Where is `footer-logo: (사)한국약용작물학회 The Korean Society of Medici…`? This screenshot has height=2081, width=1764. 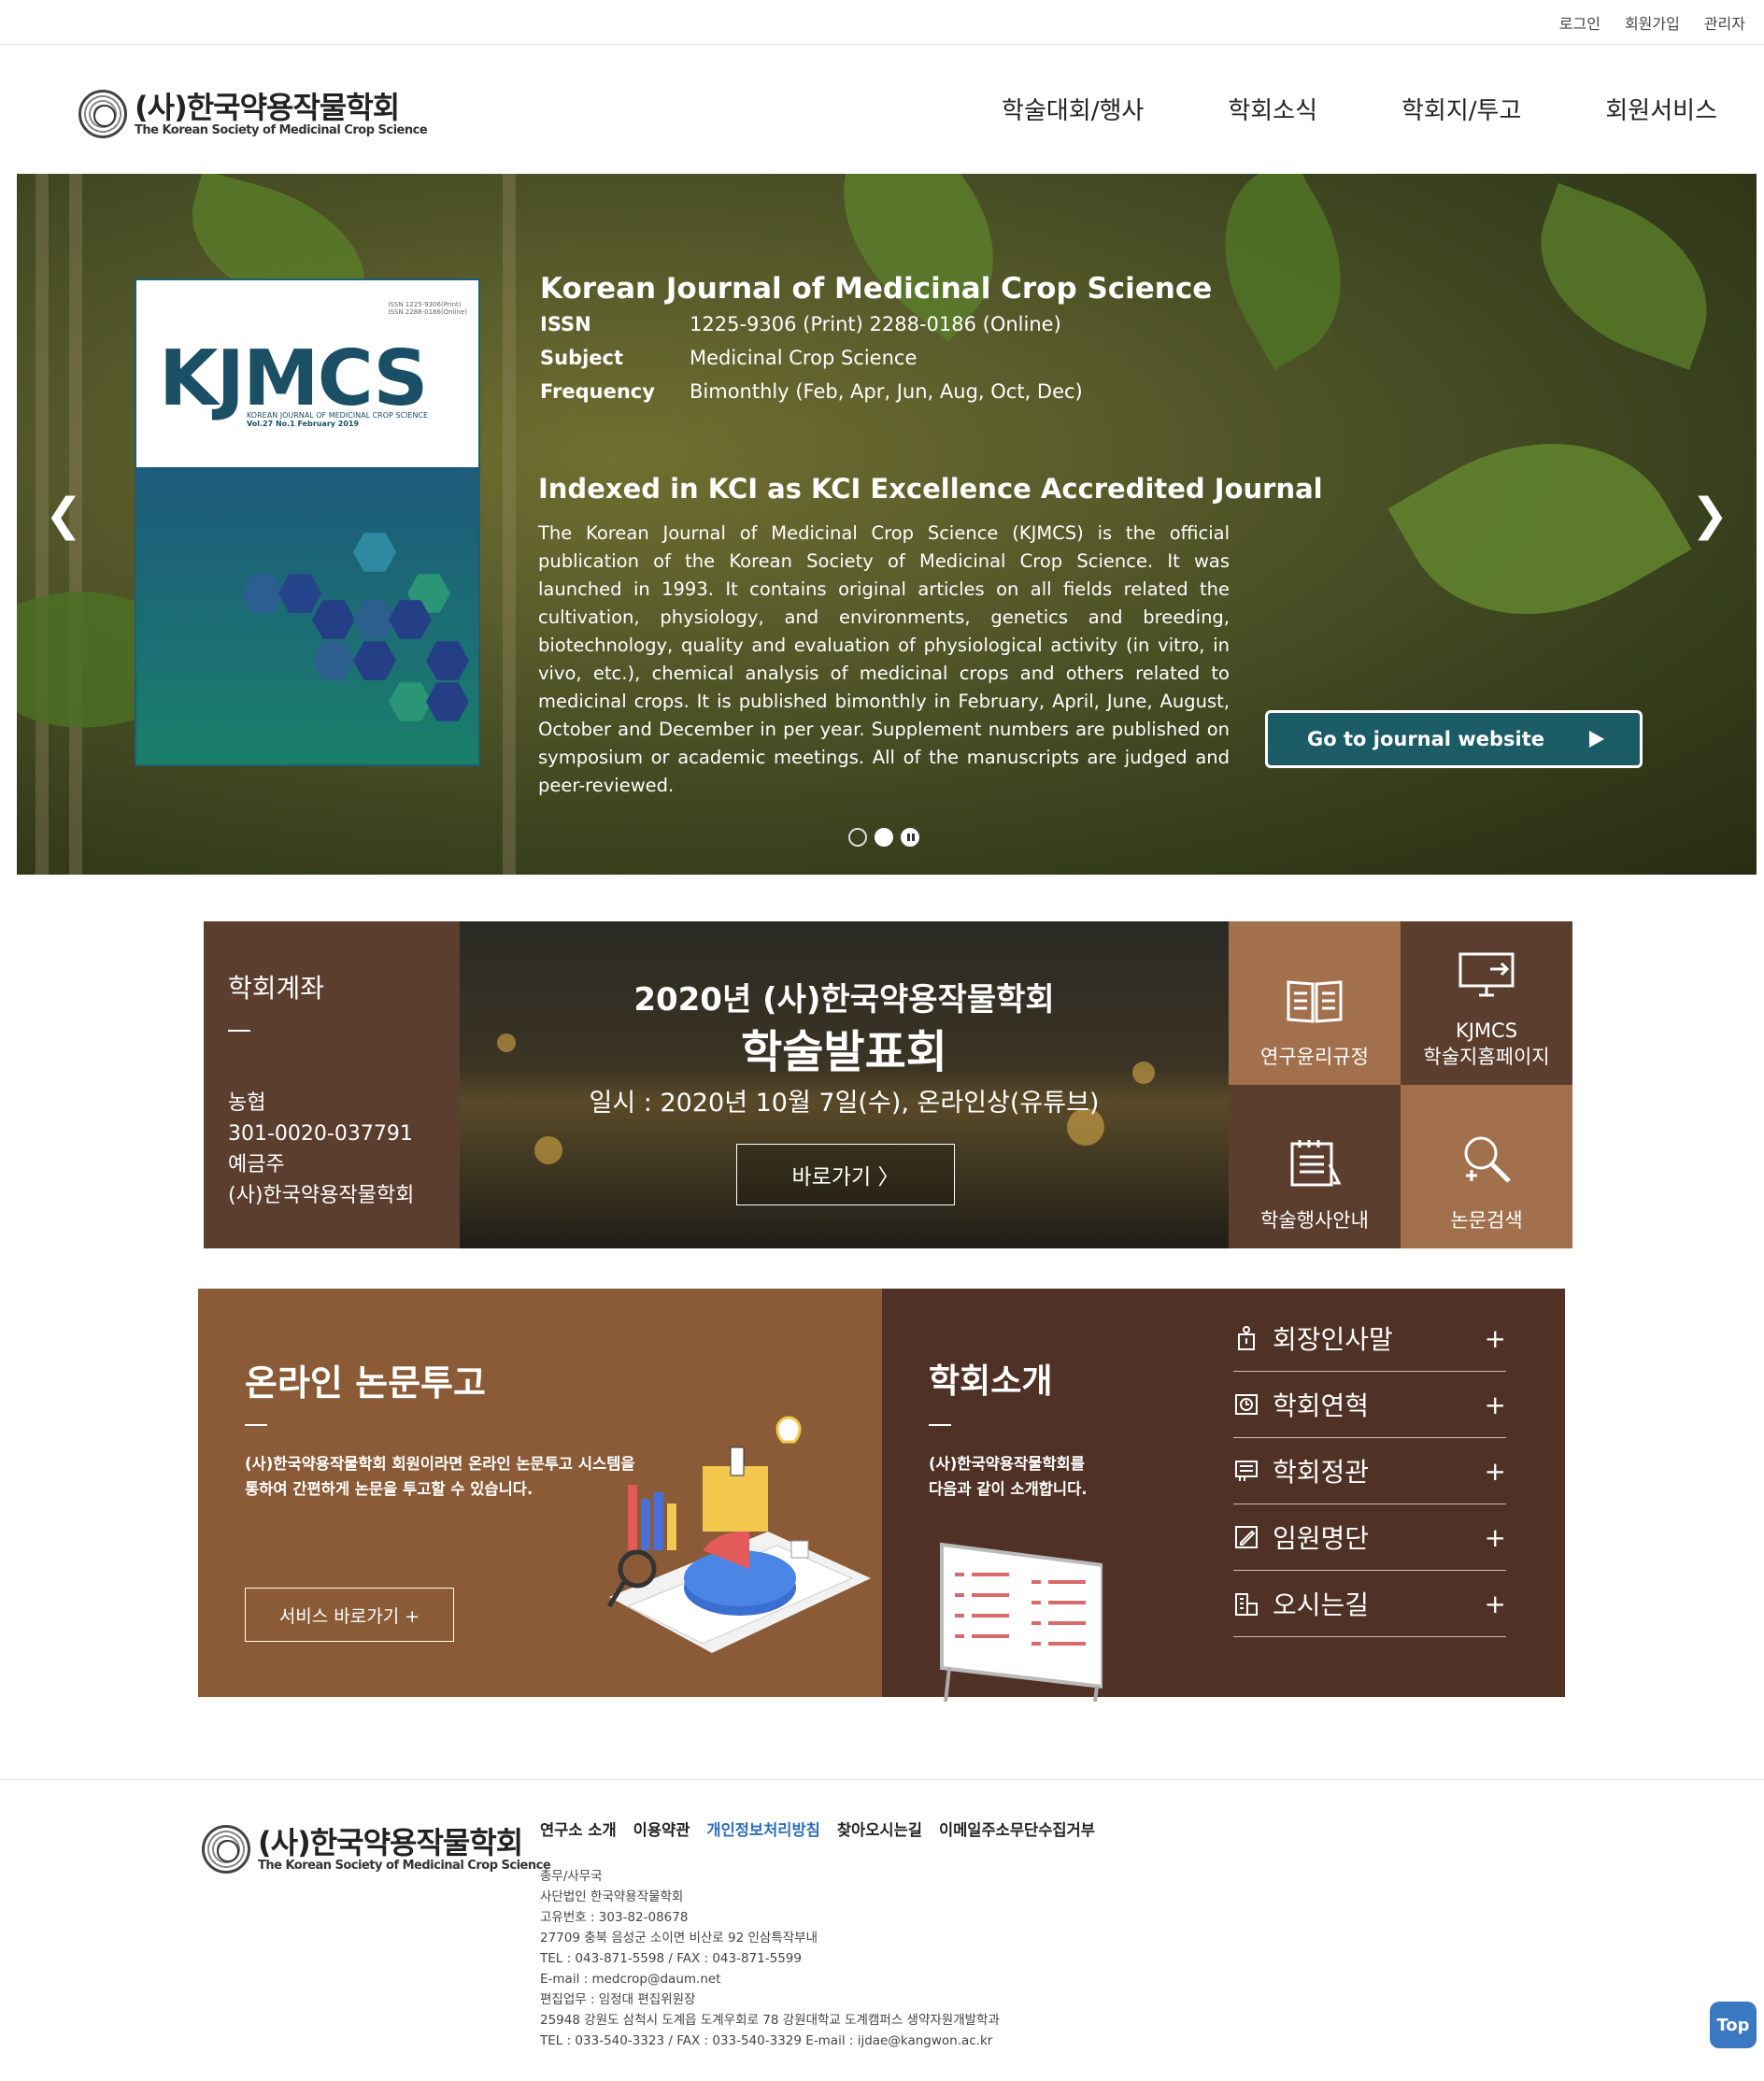
footer-logo: (사)한국약용작물학회 The Korean Society of Medici… is located at coordinates (376, 1849).